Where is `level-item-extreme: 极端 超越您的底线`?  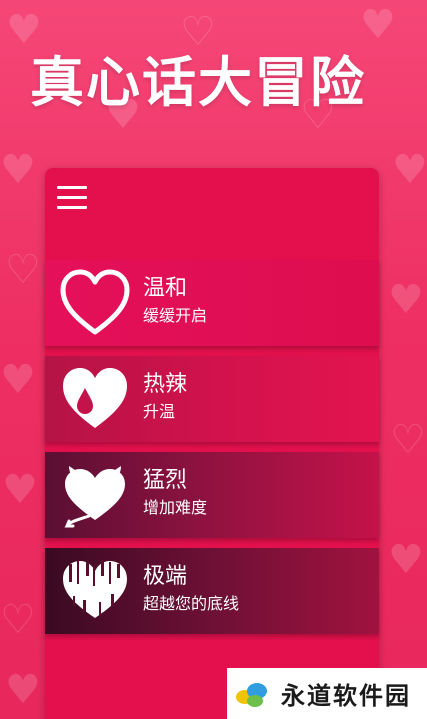 level-item-extreme: 极端 超越您的底线 is located at coordinates (212, 591).